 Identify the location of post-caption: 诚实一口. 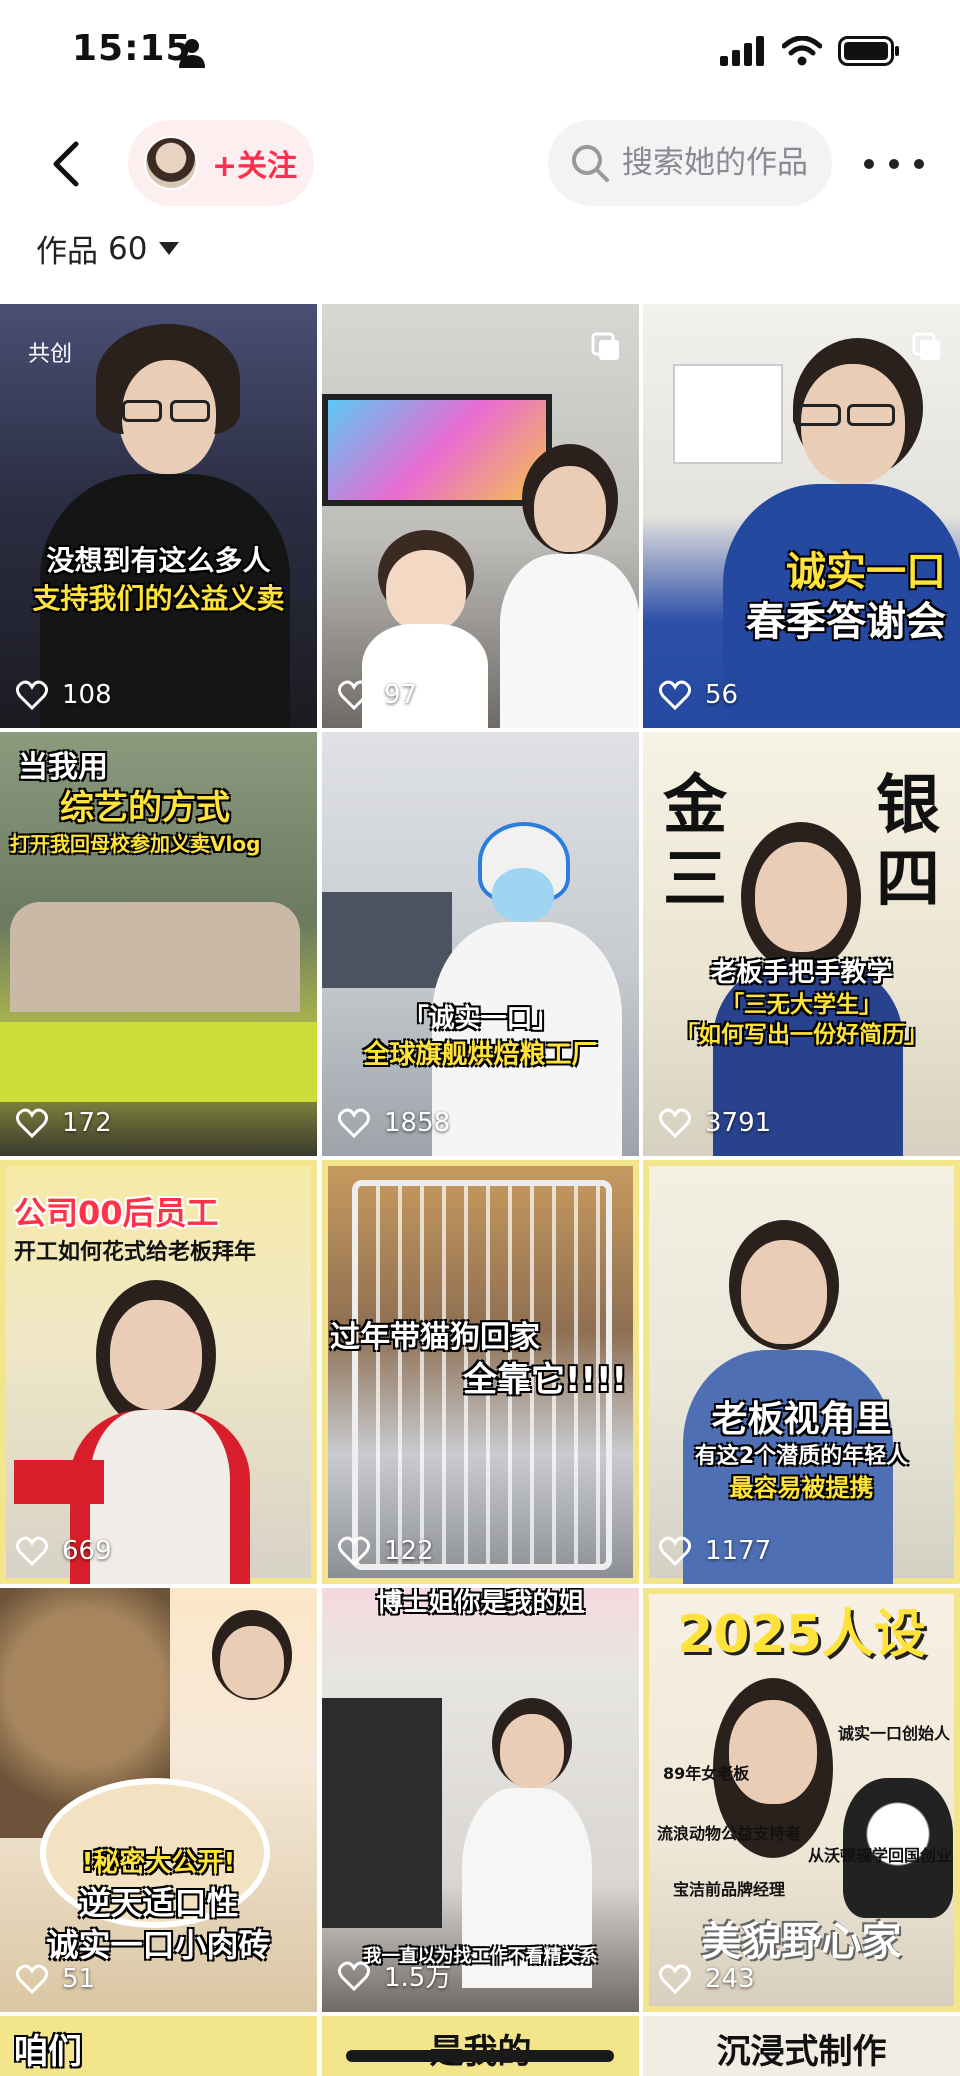
(866, 572).